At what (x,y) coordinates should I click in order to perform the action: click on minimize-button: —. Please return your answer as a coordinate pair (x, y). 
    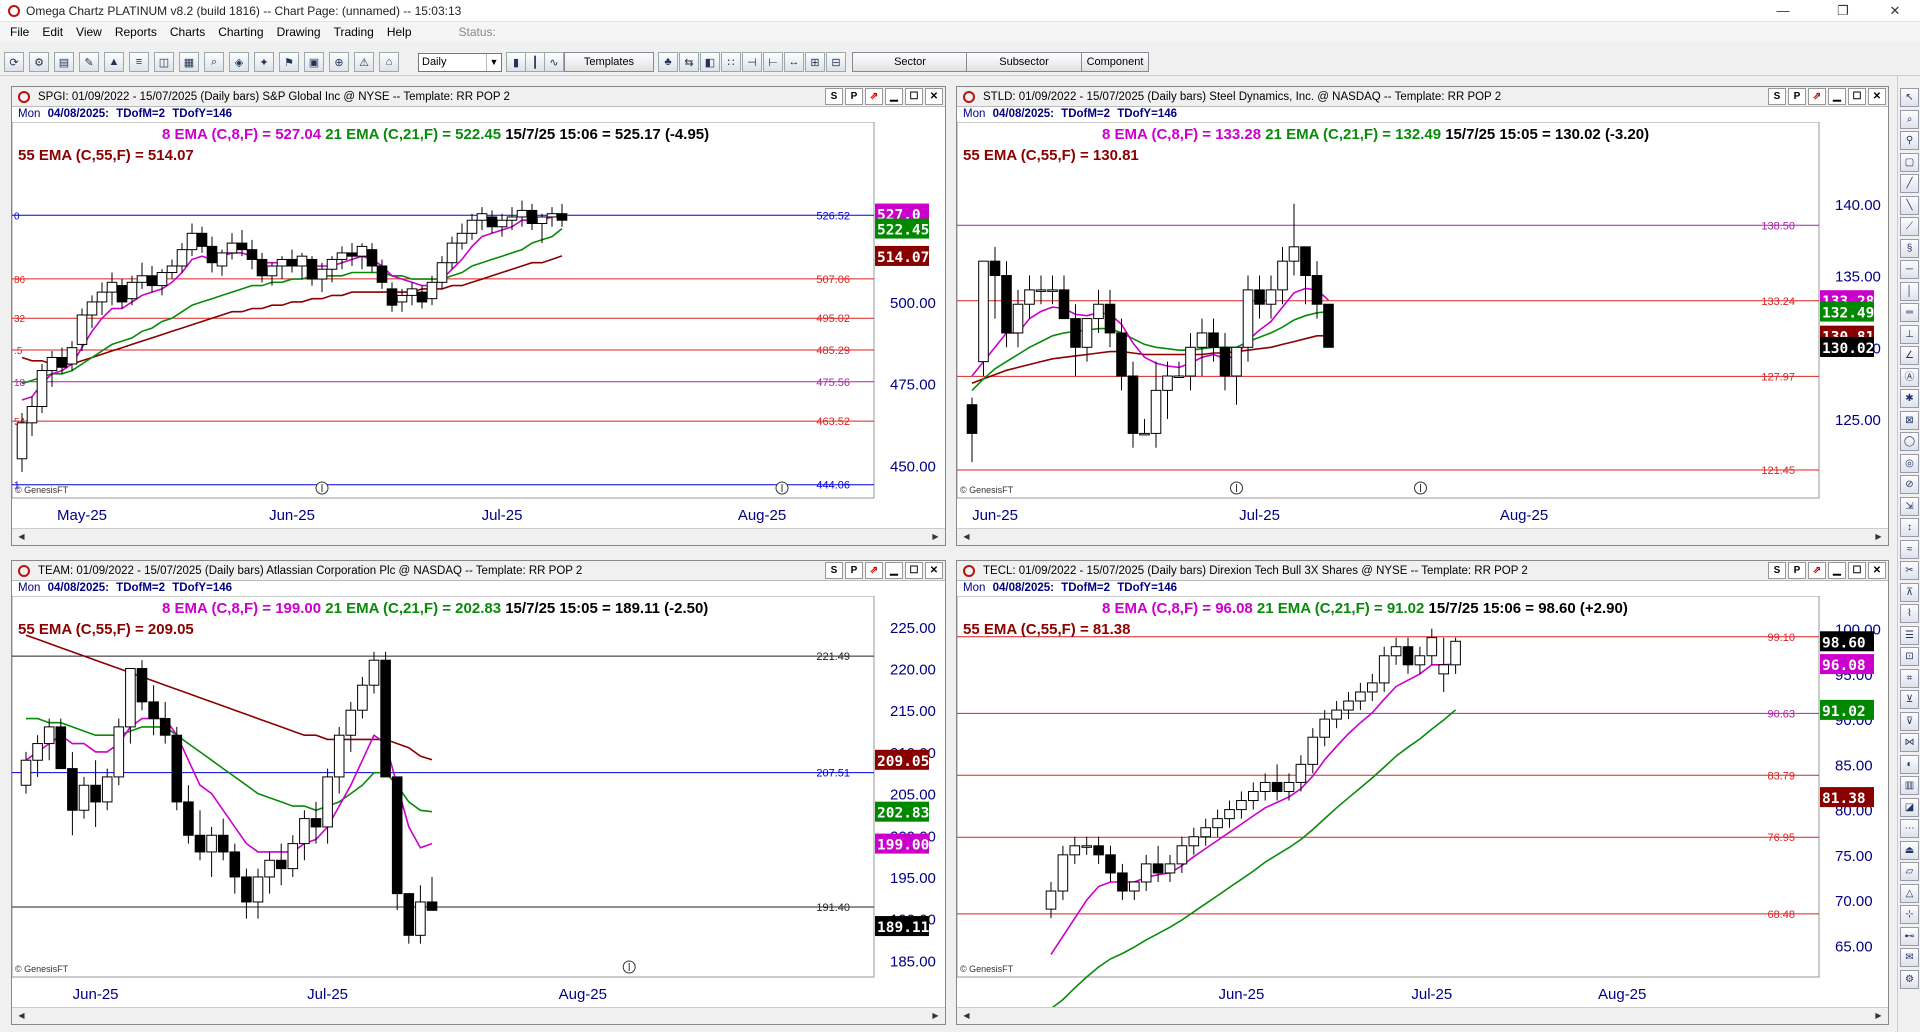
    Looking at the image, I should click on (1783, 11).